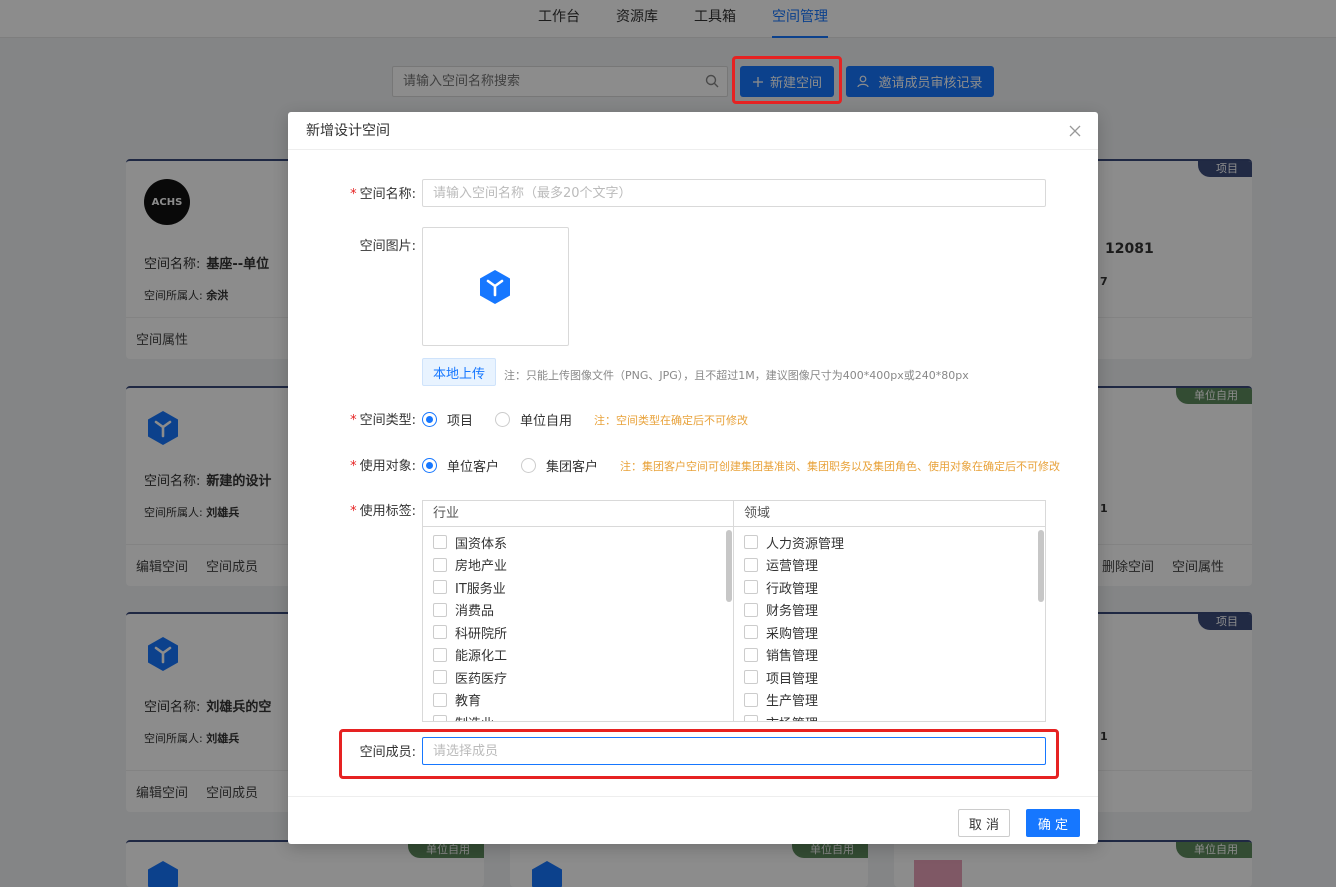 This screenshot has height=887, width=1336. I want to click on domain-scrollbar, so click(1041, 566).